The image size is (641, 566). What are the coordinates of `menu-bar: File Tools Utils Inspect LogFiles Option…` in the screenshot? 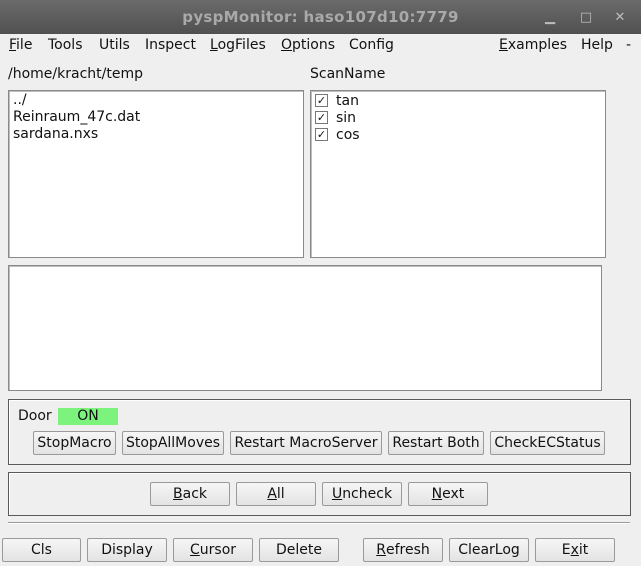 It's located at (320, 45).